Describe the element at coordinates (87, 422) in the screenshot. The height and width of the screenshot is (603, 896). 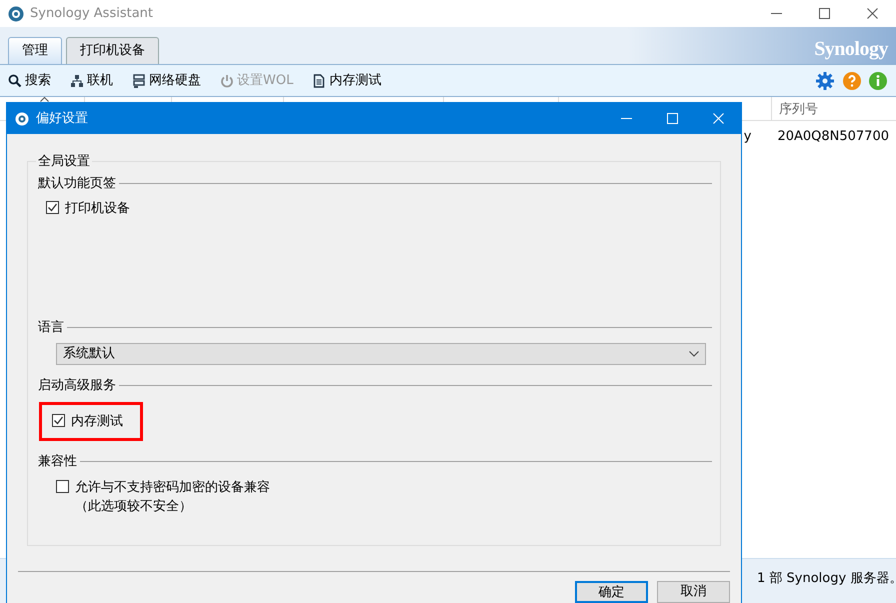
I see `checkbox: 内存测试` at that location.